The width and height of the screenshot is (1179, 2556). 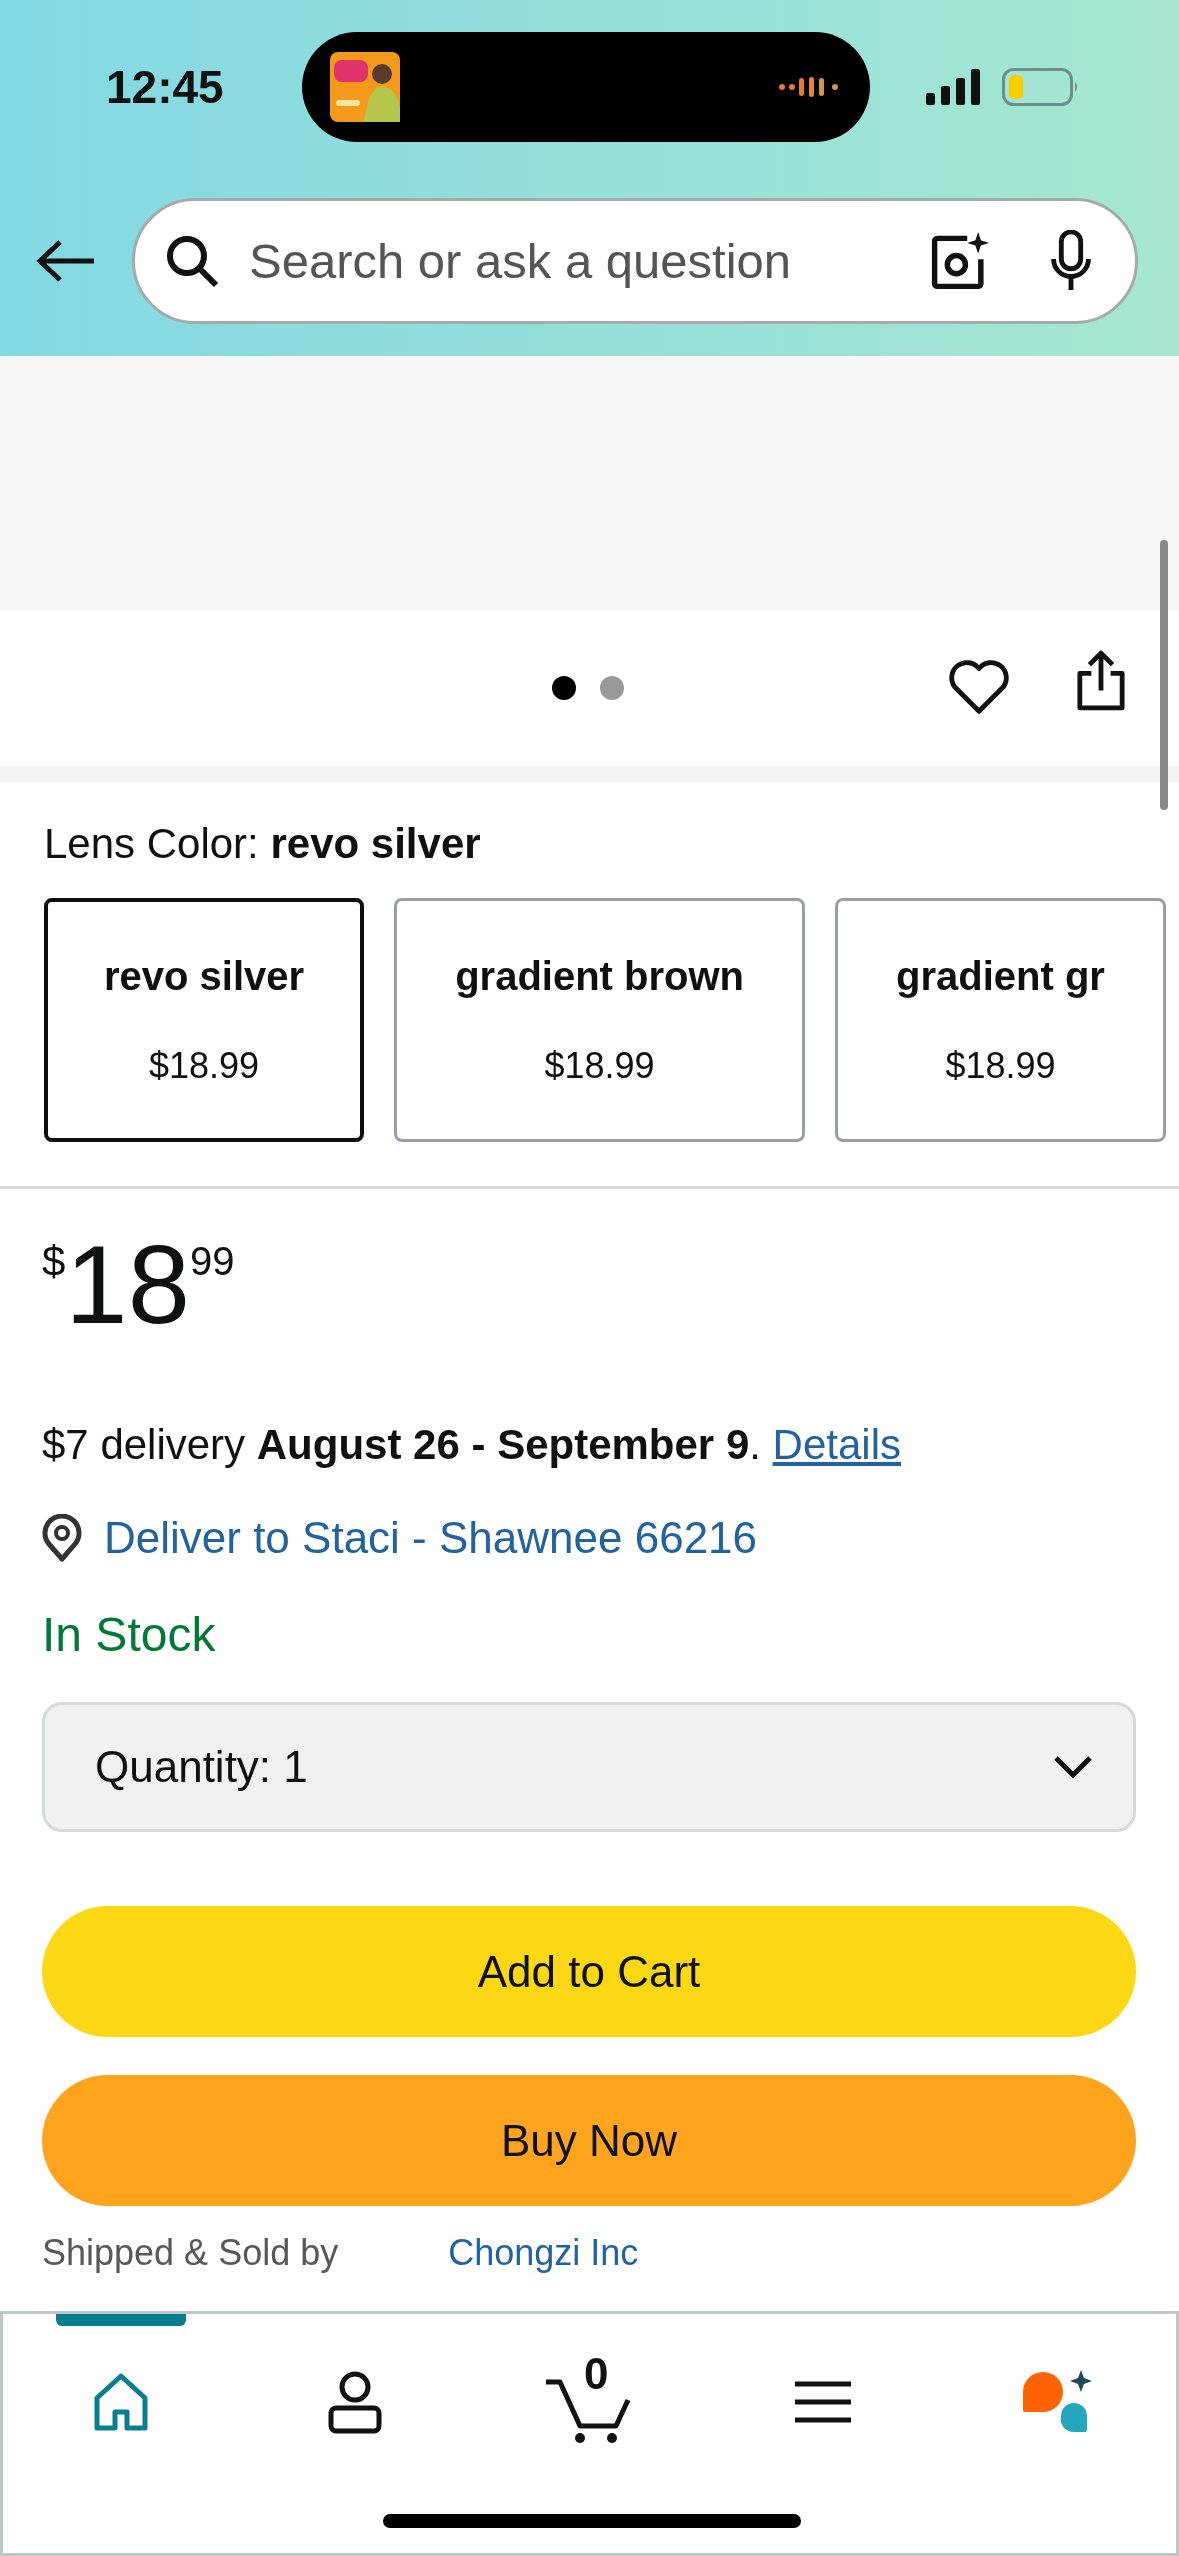 I want to click on seller-label: Shipped & Sold by, so click(x=190, y=2253).